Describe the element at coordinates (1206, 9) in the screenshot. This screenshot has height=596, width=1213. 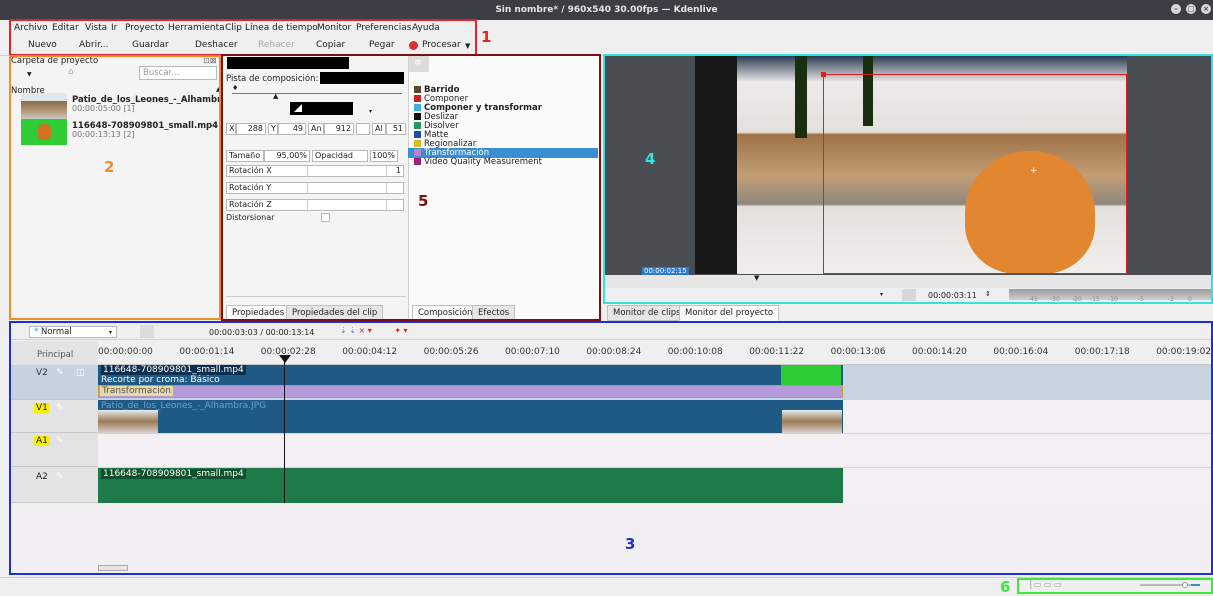
I see `close-icon: ×` at that location.